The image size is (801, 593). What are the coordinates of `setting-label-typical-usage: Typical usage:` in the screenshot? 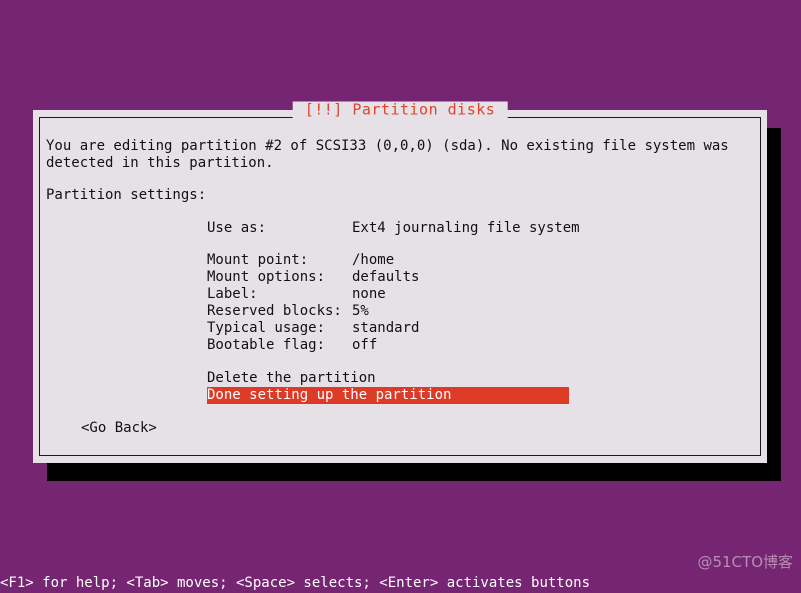 It's located at (266, 328).